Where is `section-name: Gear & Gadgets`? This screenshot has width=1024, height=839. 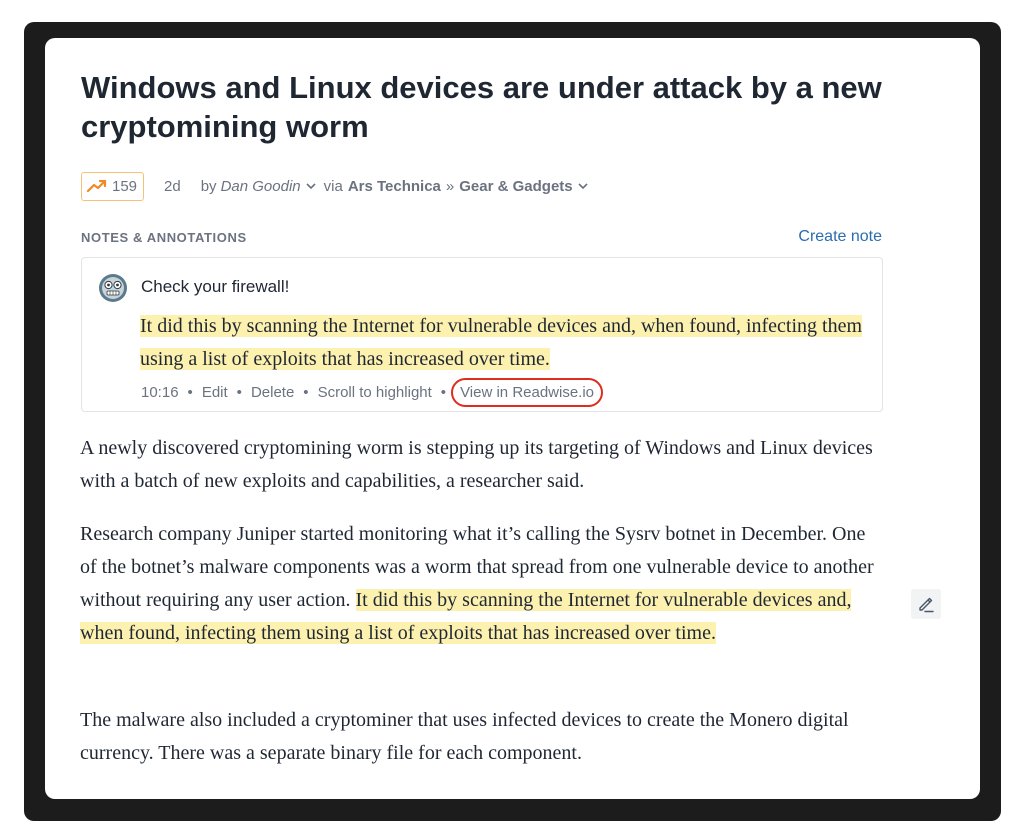
section-name: Gear & Gadgets is located at coordinates (515, 186).